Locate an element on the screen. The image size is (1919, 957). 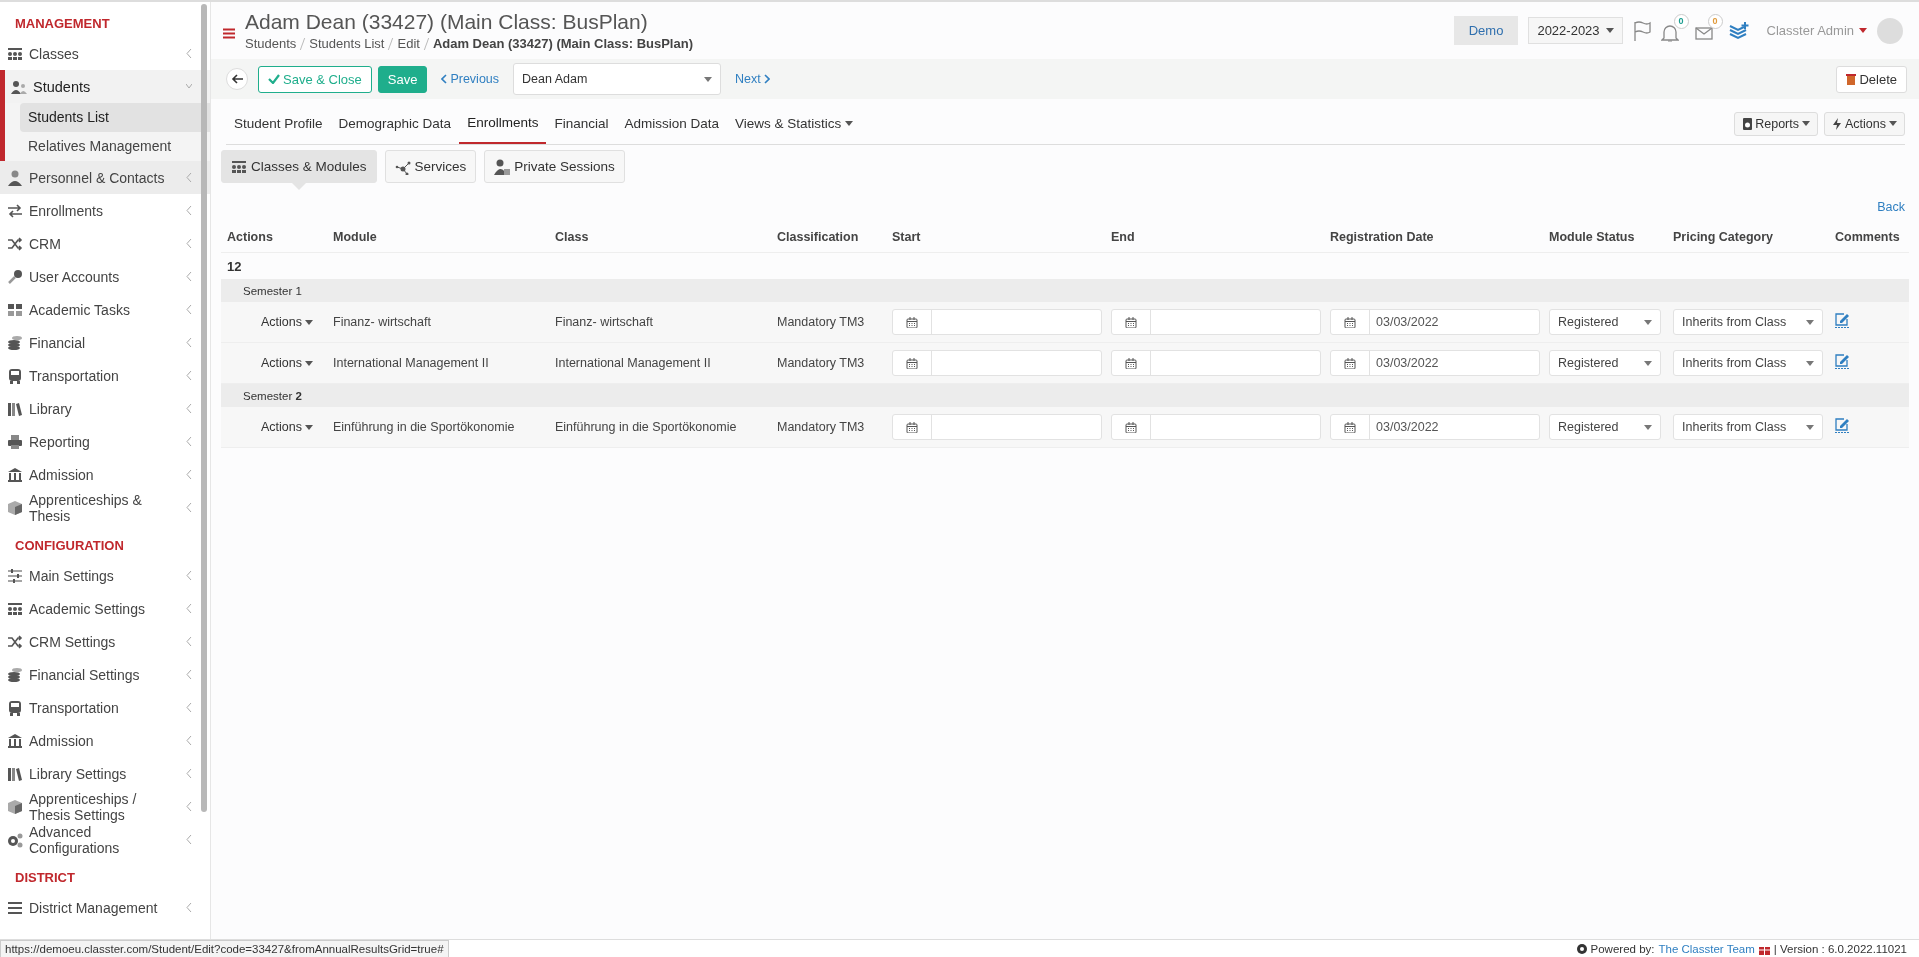
subtab-button: Services is located at coordinates (430, 166).